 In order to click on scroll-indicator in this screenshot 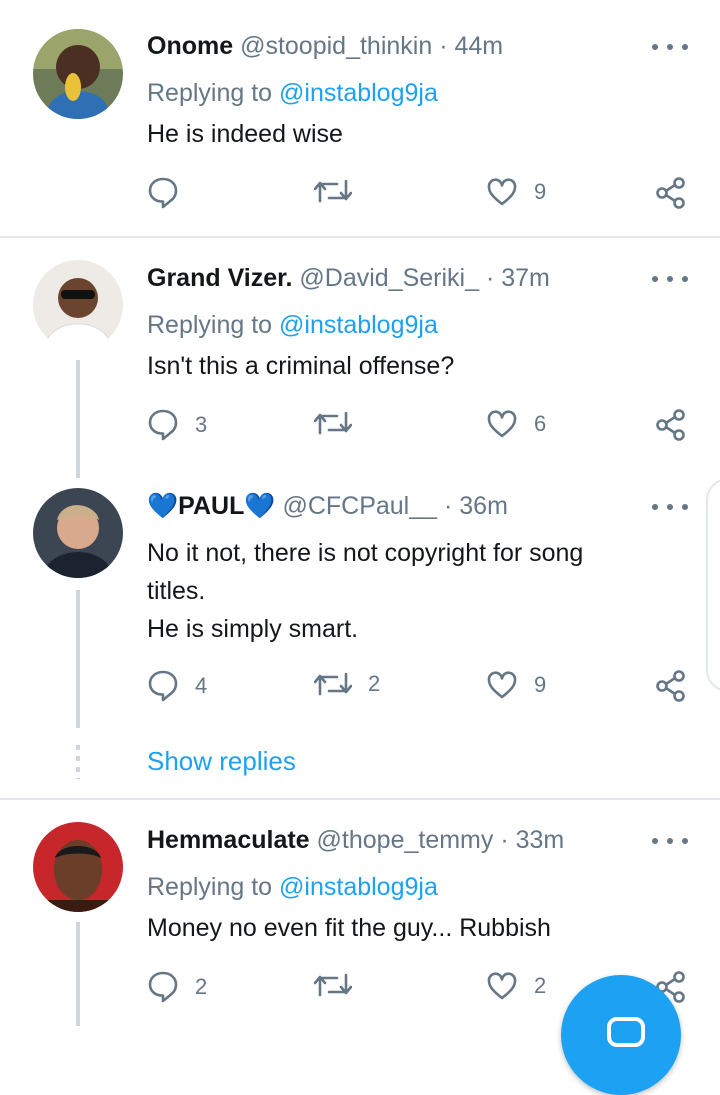, I will do `click(713, 585)`.